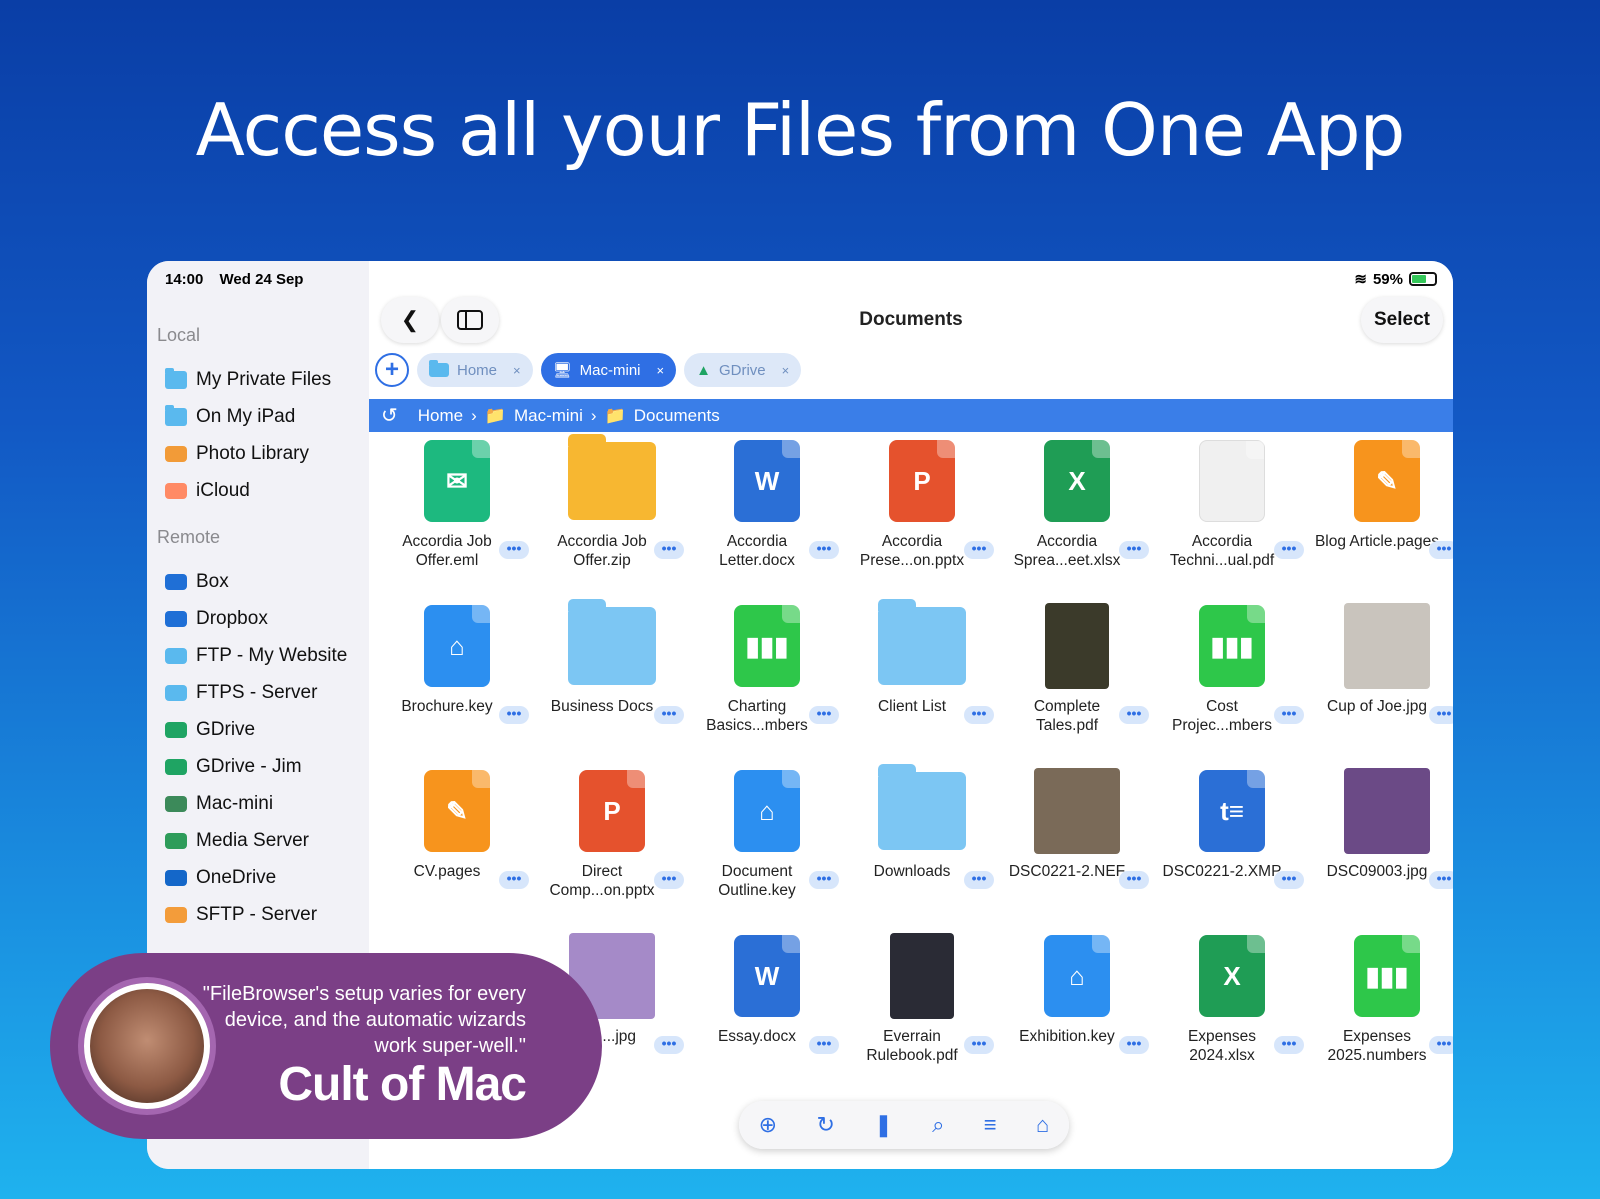 The height and width of the screenshot is (1199, 1600). I want to click on sidebar-item-label: My Private Files, so click(264, 379).